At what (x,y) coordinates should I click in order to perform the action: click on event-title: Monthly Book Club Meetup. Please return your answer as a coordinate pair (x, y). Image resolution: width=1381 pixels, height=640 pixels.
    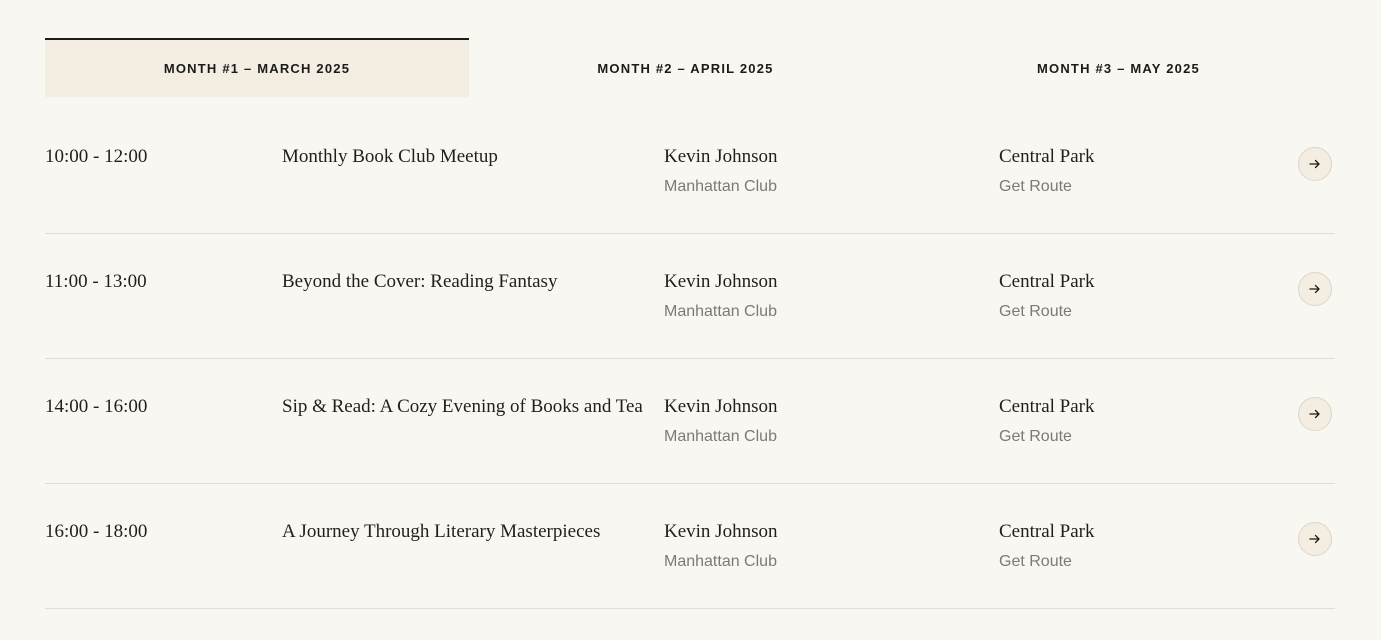
    Looking at the image, I should click on (390, 156).